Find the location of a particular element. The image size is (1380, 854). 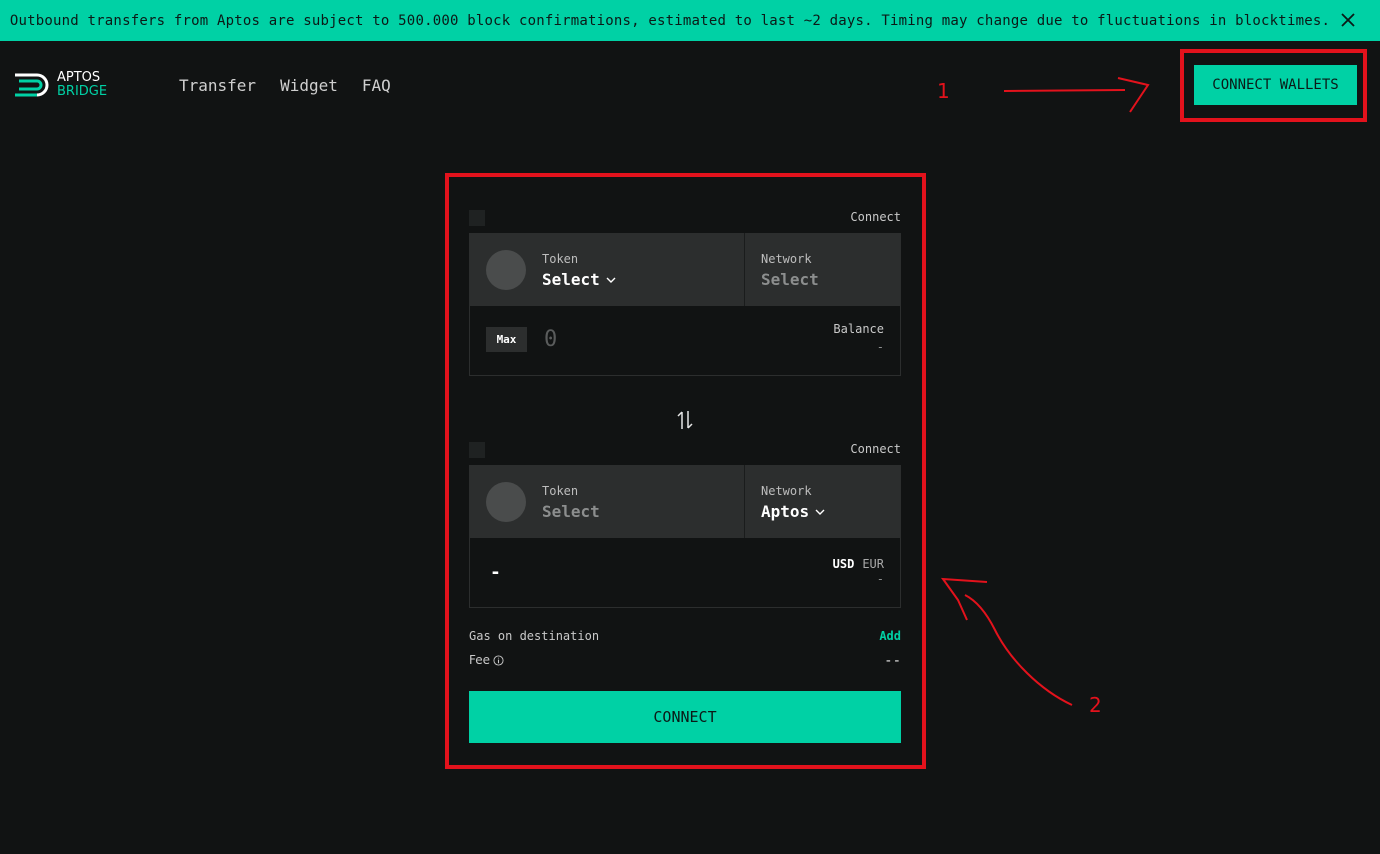

close-icon is located at coordinates (1348, 20).